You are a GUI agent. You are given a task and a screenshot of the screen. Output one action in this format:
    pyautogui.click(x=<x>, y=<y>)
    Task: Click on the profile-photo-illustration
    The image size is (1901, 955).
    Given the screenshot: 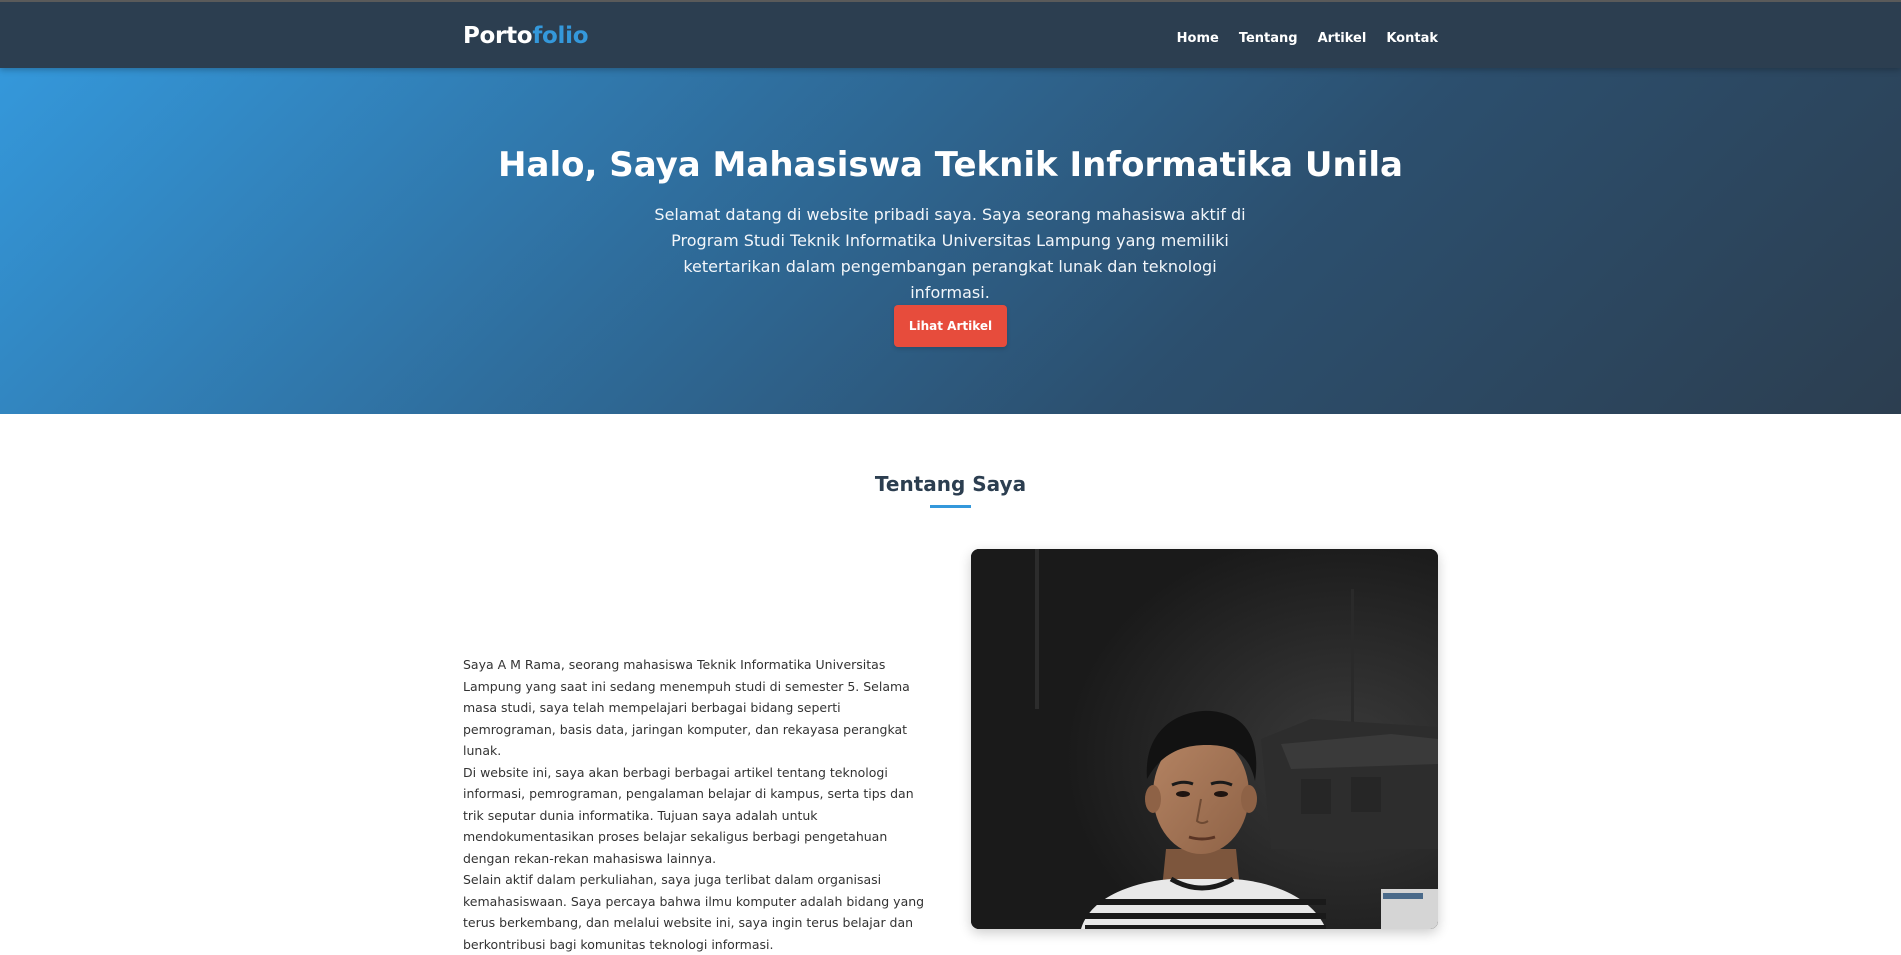 What is the action you would take?
    pyautogui.click(x=1204, y=739)
    